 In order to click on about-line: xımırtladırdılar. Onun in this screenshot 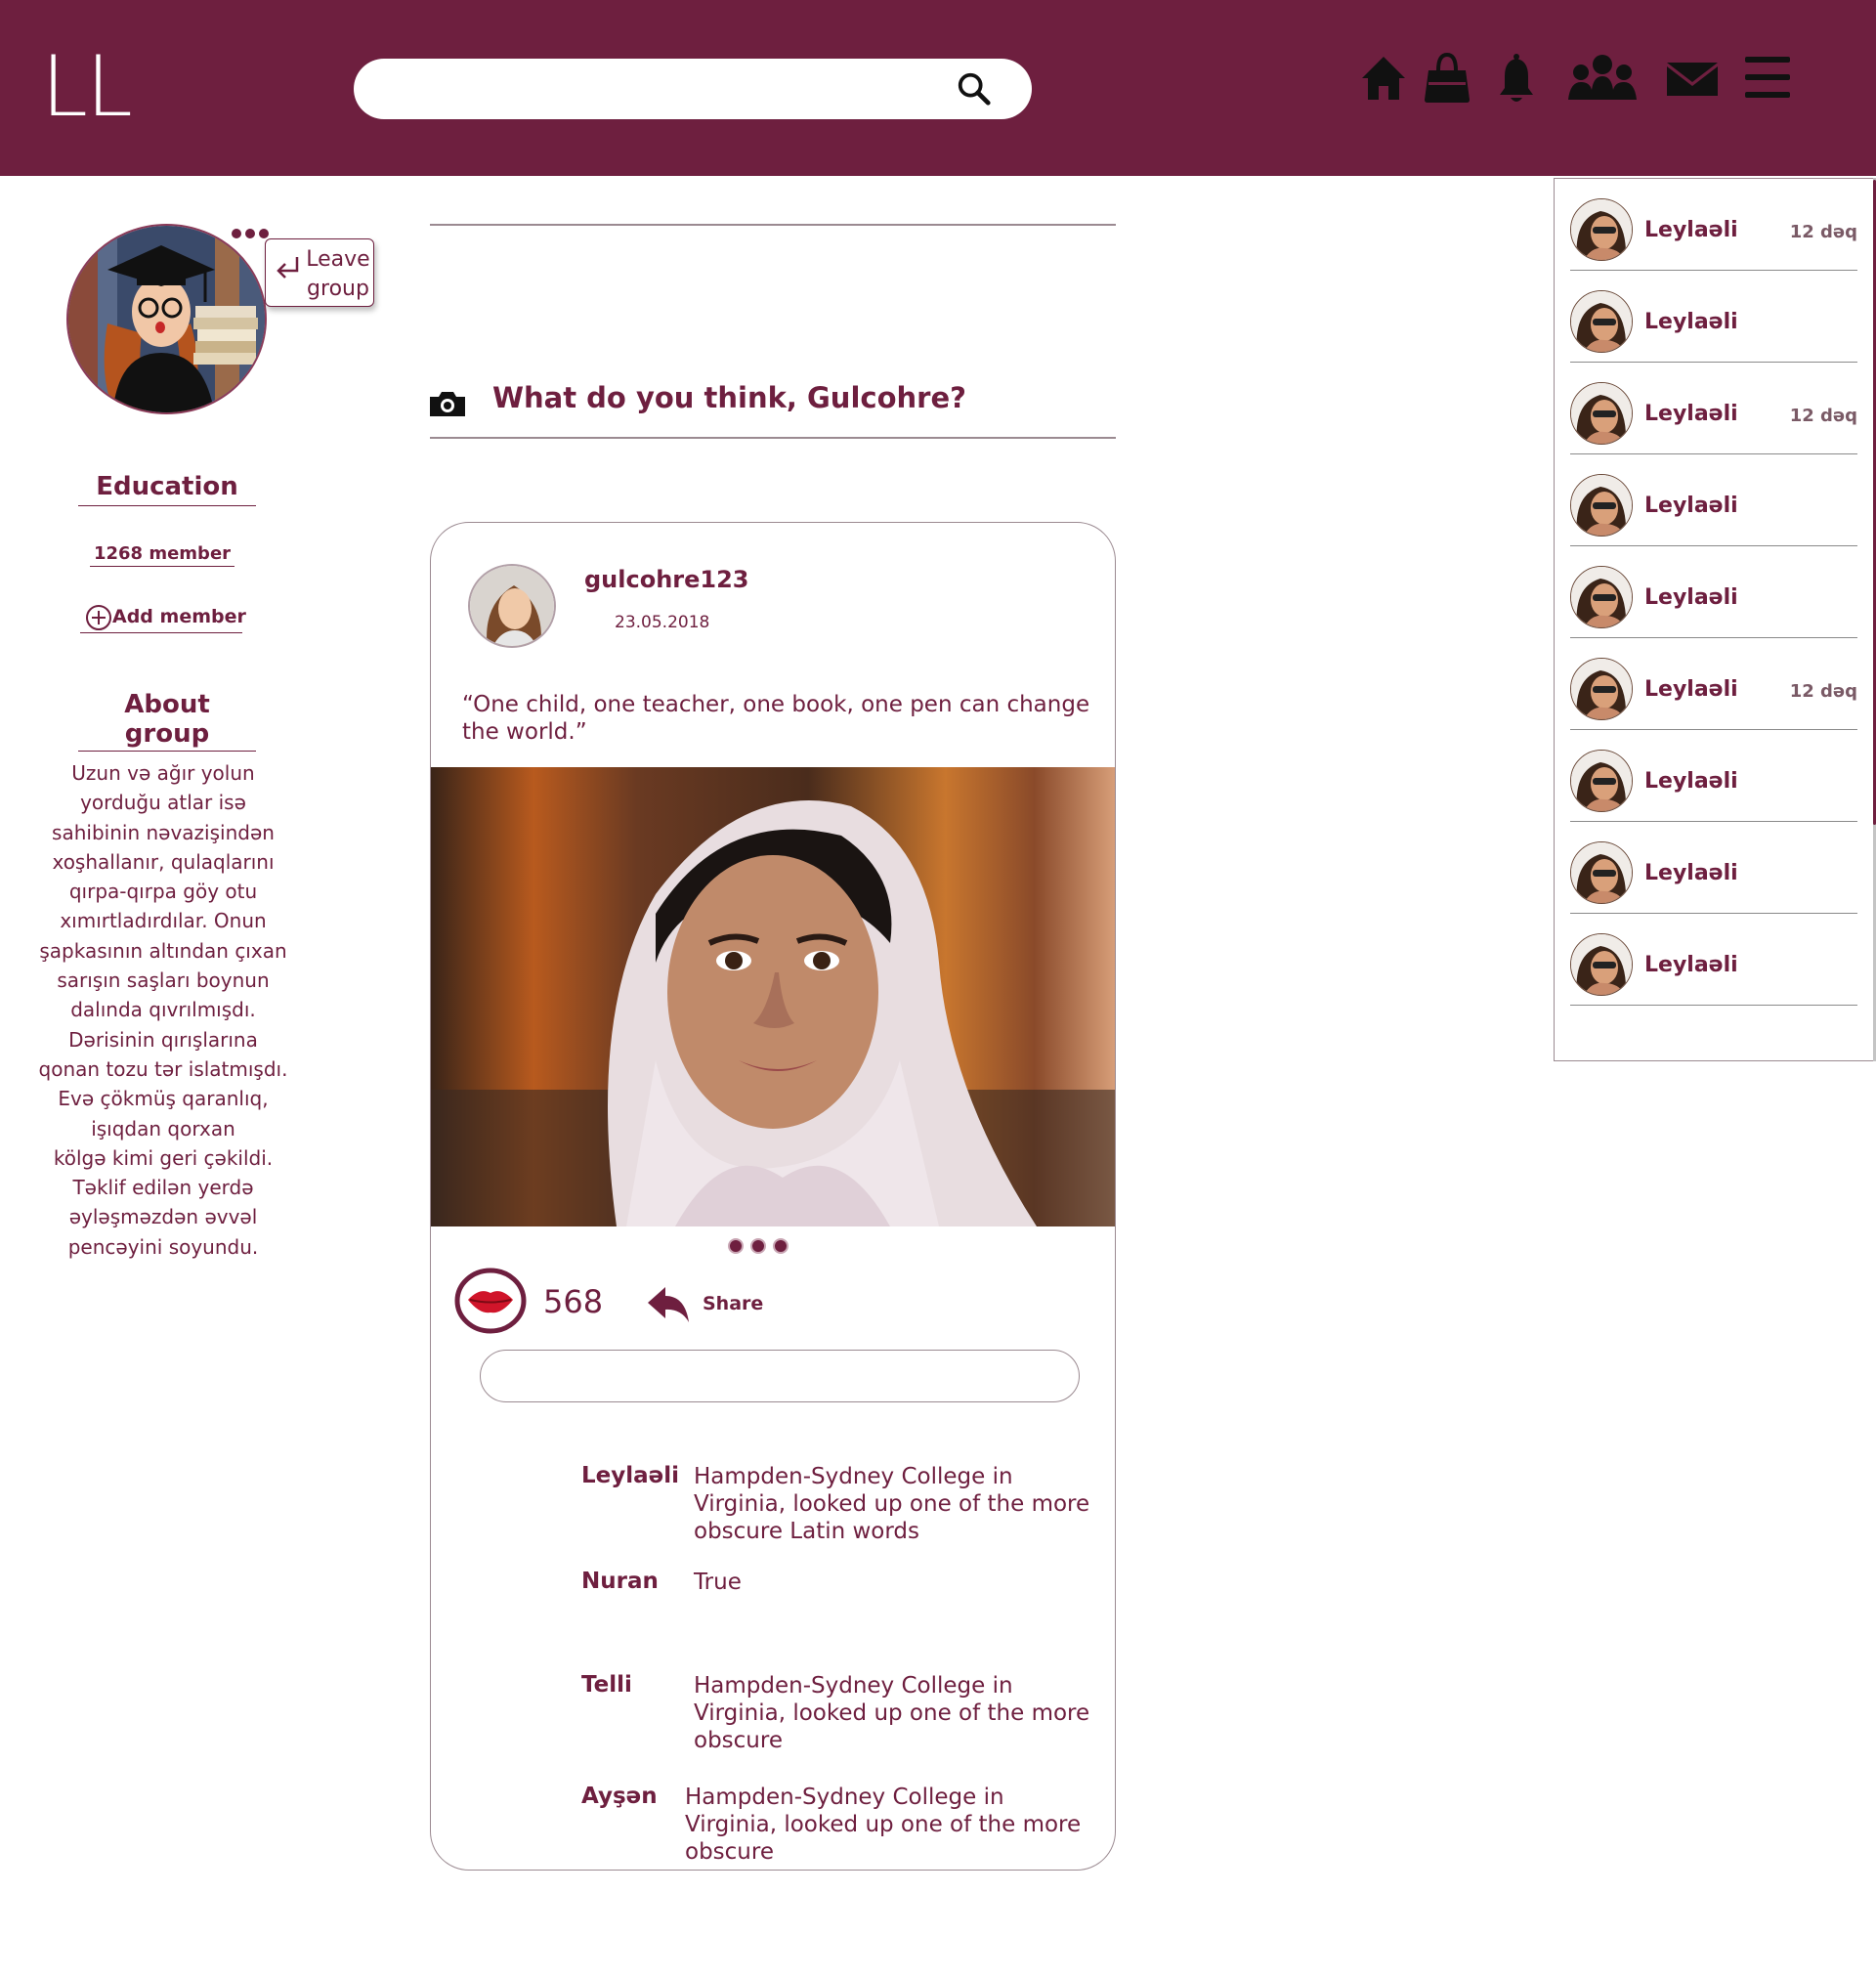, I will do `click(163, 921)`.